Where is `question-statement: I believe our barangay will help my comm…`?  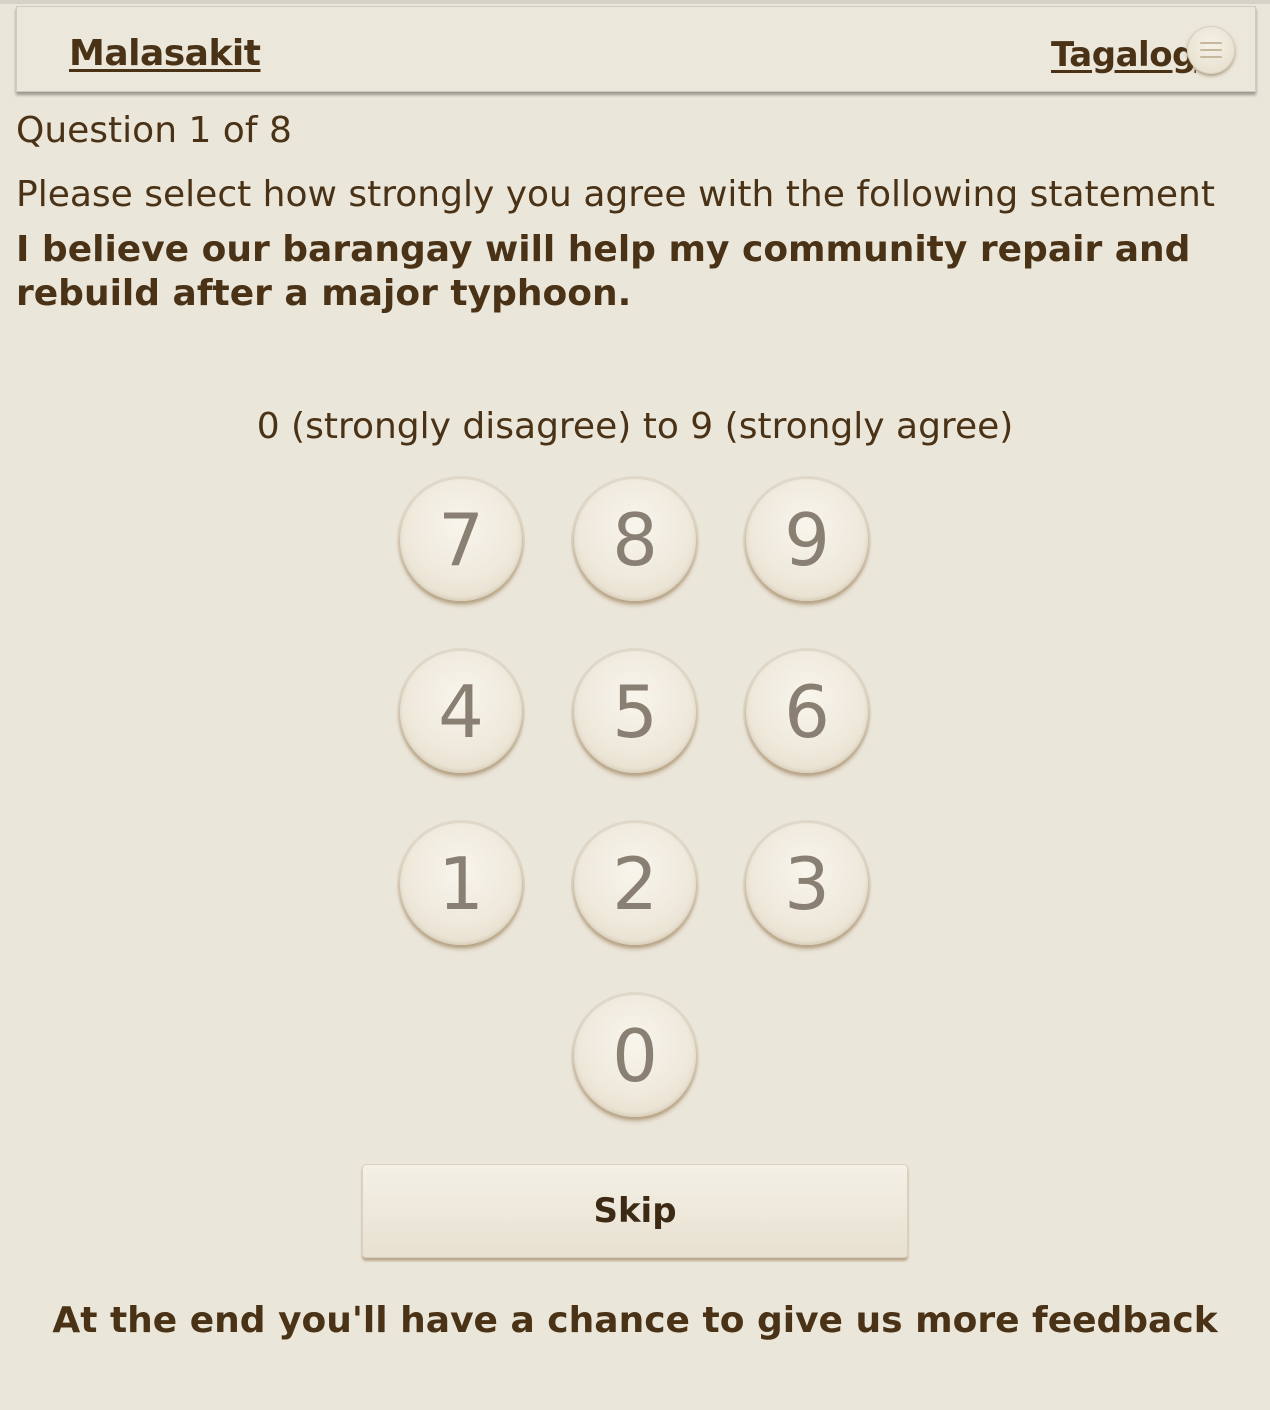
question-statement: I believe our barangay will help my comm… is located at coordinates (603, 271).